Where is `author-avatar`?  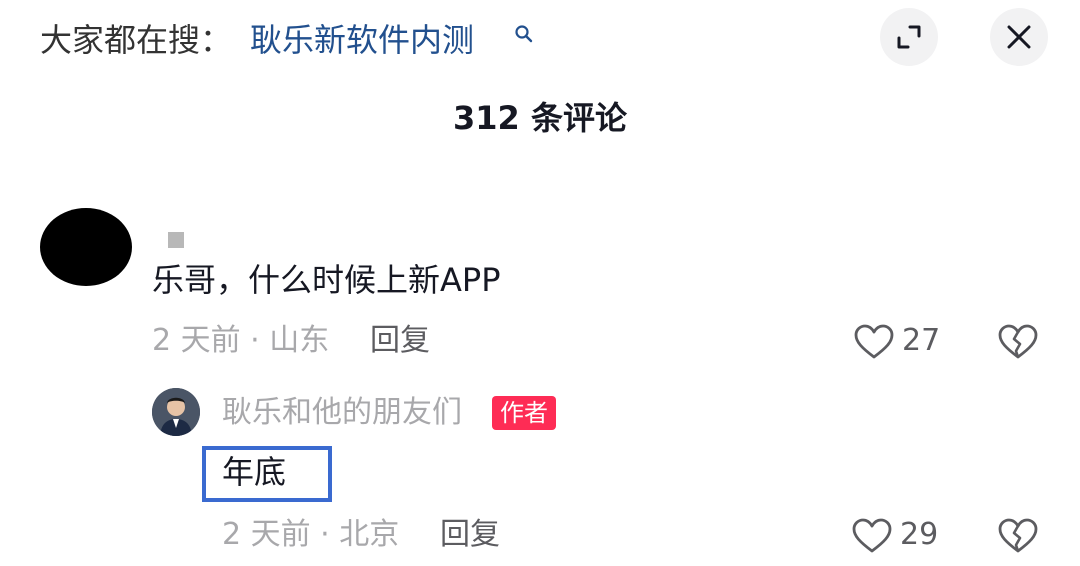 author-avatar is located at coordinates (176, 412).